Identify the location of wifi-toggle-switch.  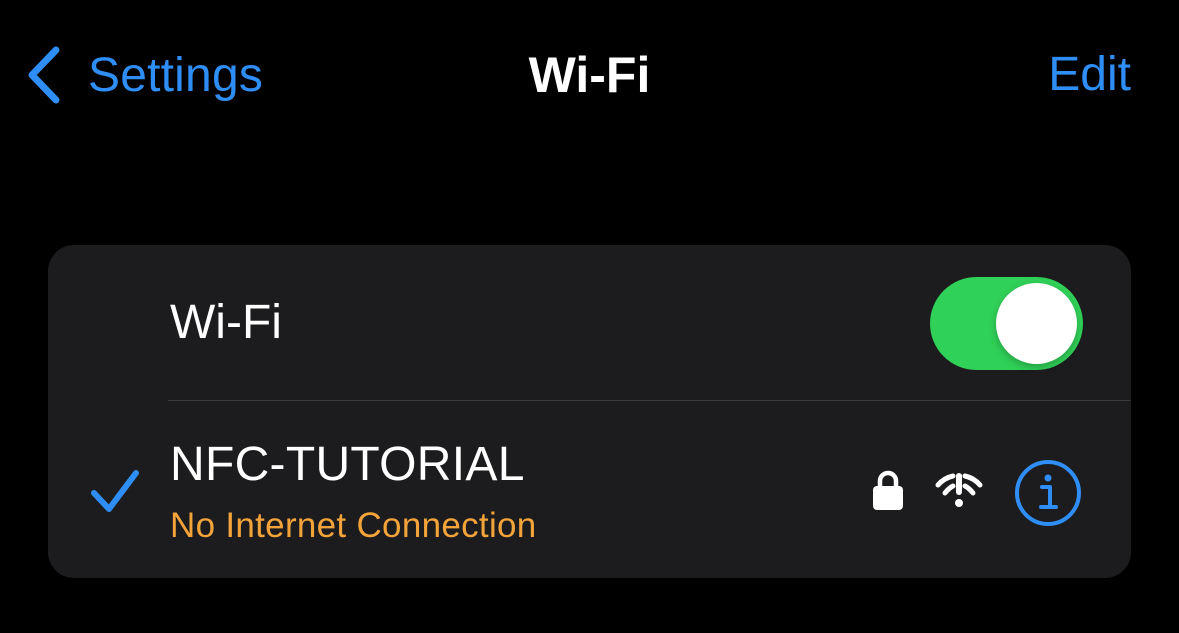
(1006, 323).